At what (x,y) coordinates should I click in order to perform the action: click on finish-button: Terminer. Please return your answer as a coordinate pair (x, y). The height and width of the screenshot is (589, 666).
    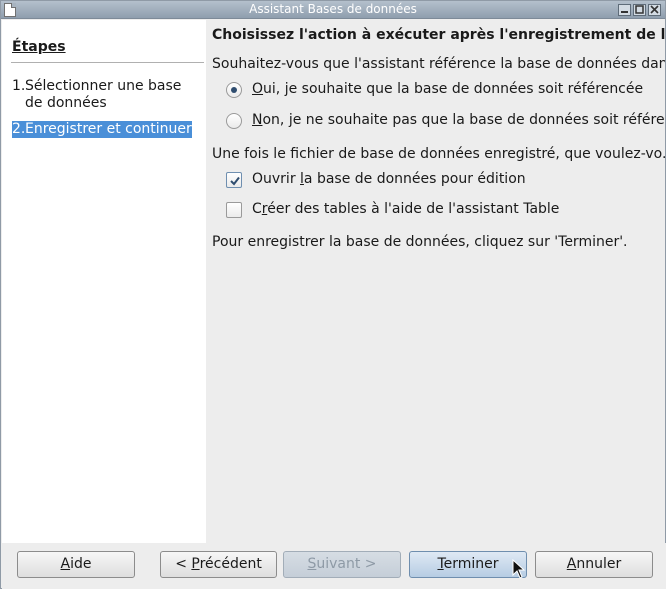
    Looking at the image, I should click on (468, 564).